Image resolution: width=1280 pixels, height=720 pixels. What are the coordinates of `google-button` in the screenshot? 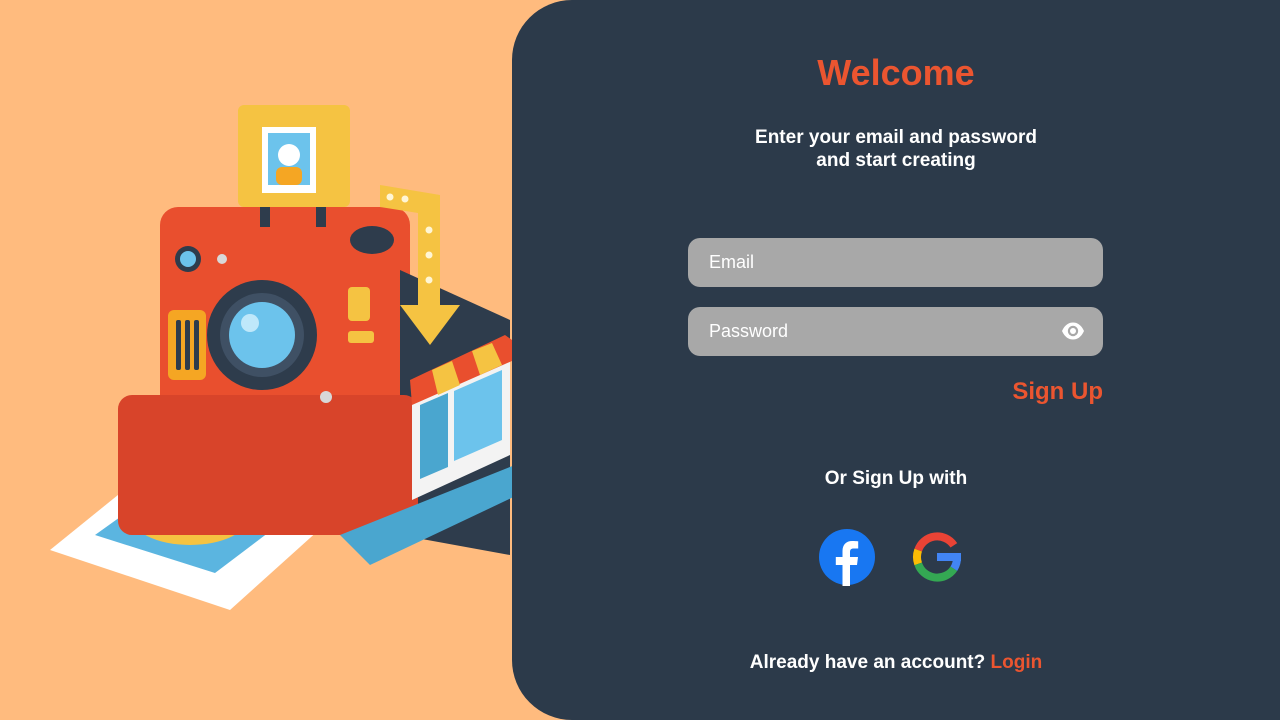 It's located at (937, 557).